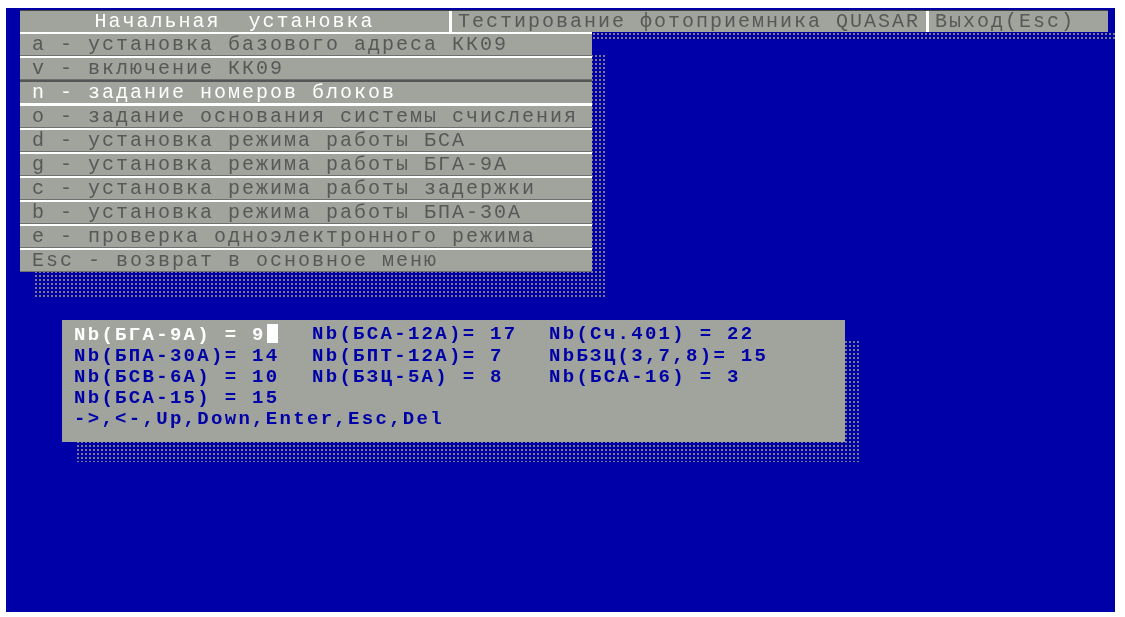 This screenshot has height=617, width=1125. Describe the element at coordinates (259, 419) in the screenshot. I see `key-hint: ->,<-,Up,Down,Enter,Esc,Del` at that location.